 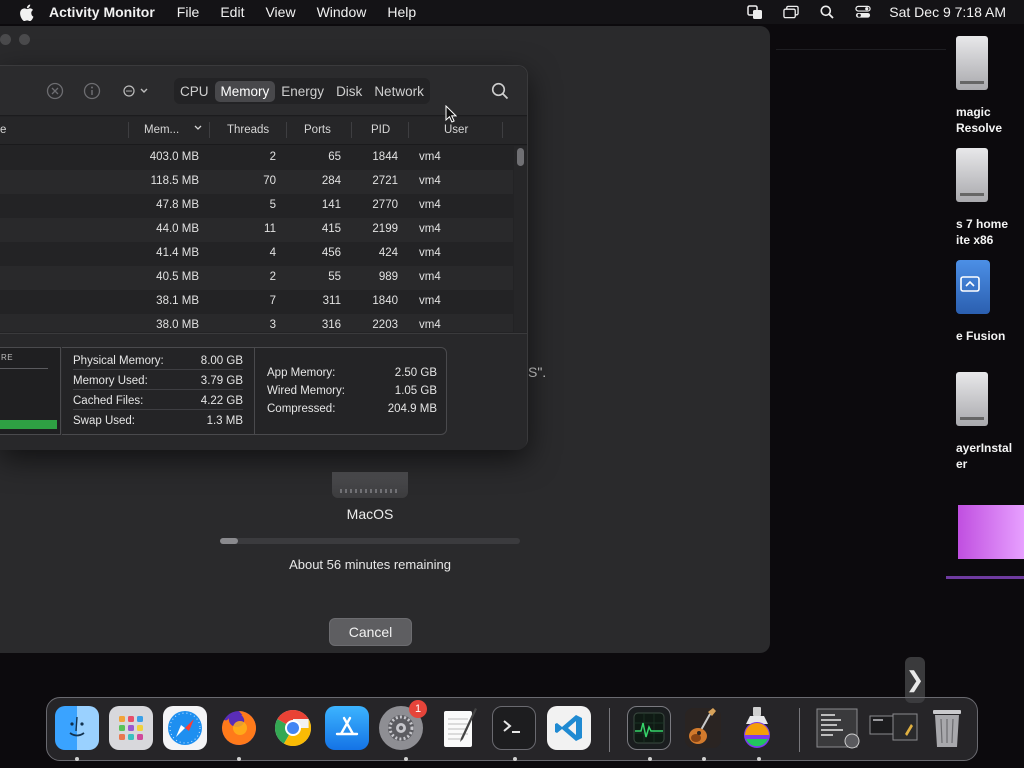 I want to click on stat-swap-used: Swap Used: 1.3 MB, so click(x=158, y=421).